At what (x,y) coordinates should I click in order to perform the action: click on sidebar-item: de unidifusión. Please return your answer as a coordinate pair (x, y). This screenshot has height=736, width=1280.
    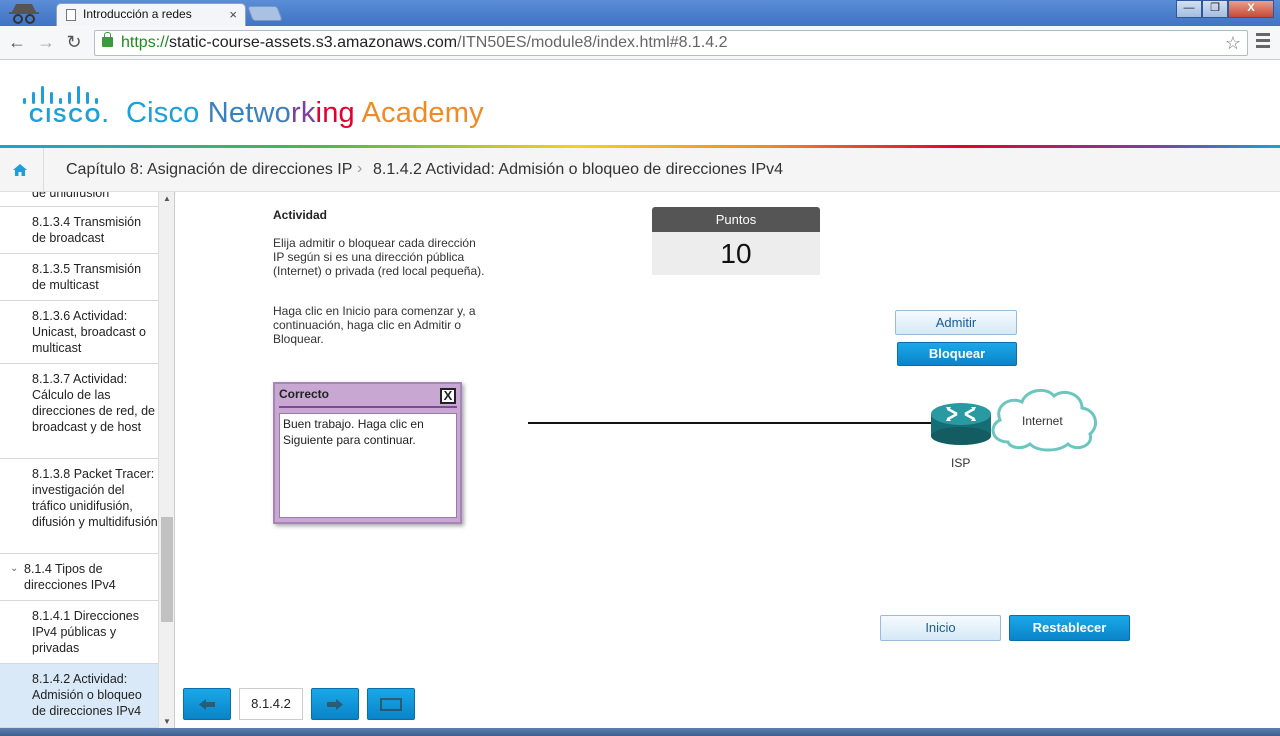
    Looking at the image, I should click on (79, 199).